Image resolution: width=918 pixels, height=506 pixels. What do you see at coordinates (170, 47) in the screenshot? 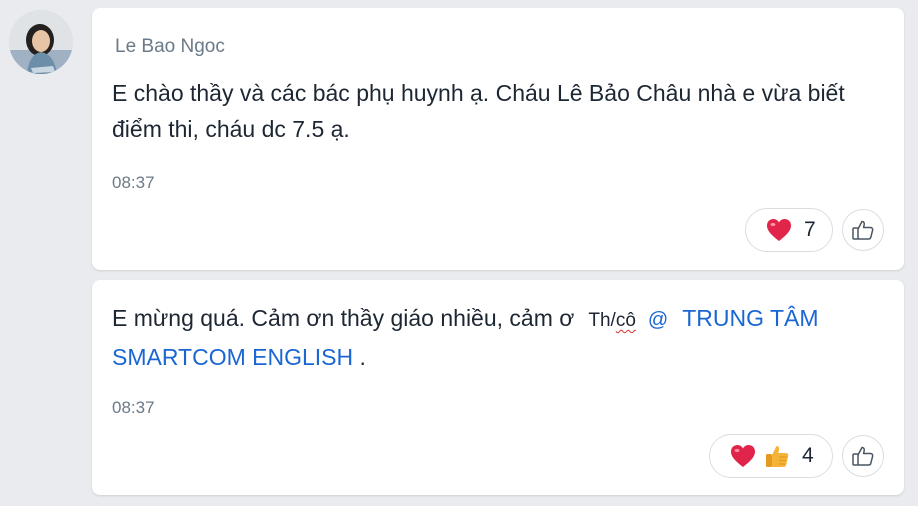
I see `sender-name: Le Bao Ngoc` at bounding box center [170, 47].